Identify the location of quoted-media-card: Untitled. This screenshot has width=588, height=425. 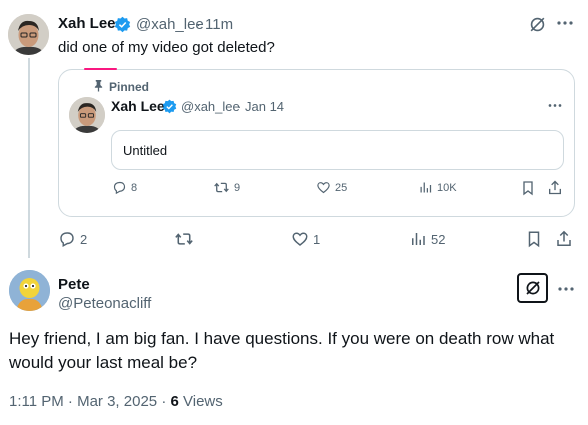
(337, 150).